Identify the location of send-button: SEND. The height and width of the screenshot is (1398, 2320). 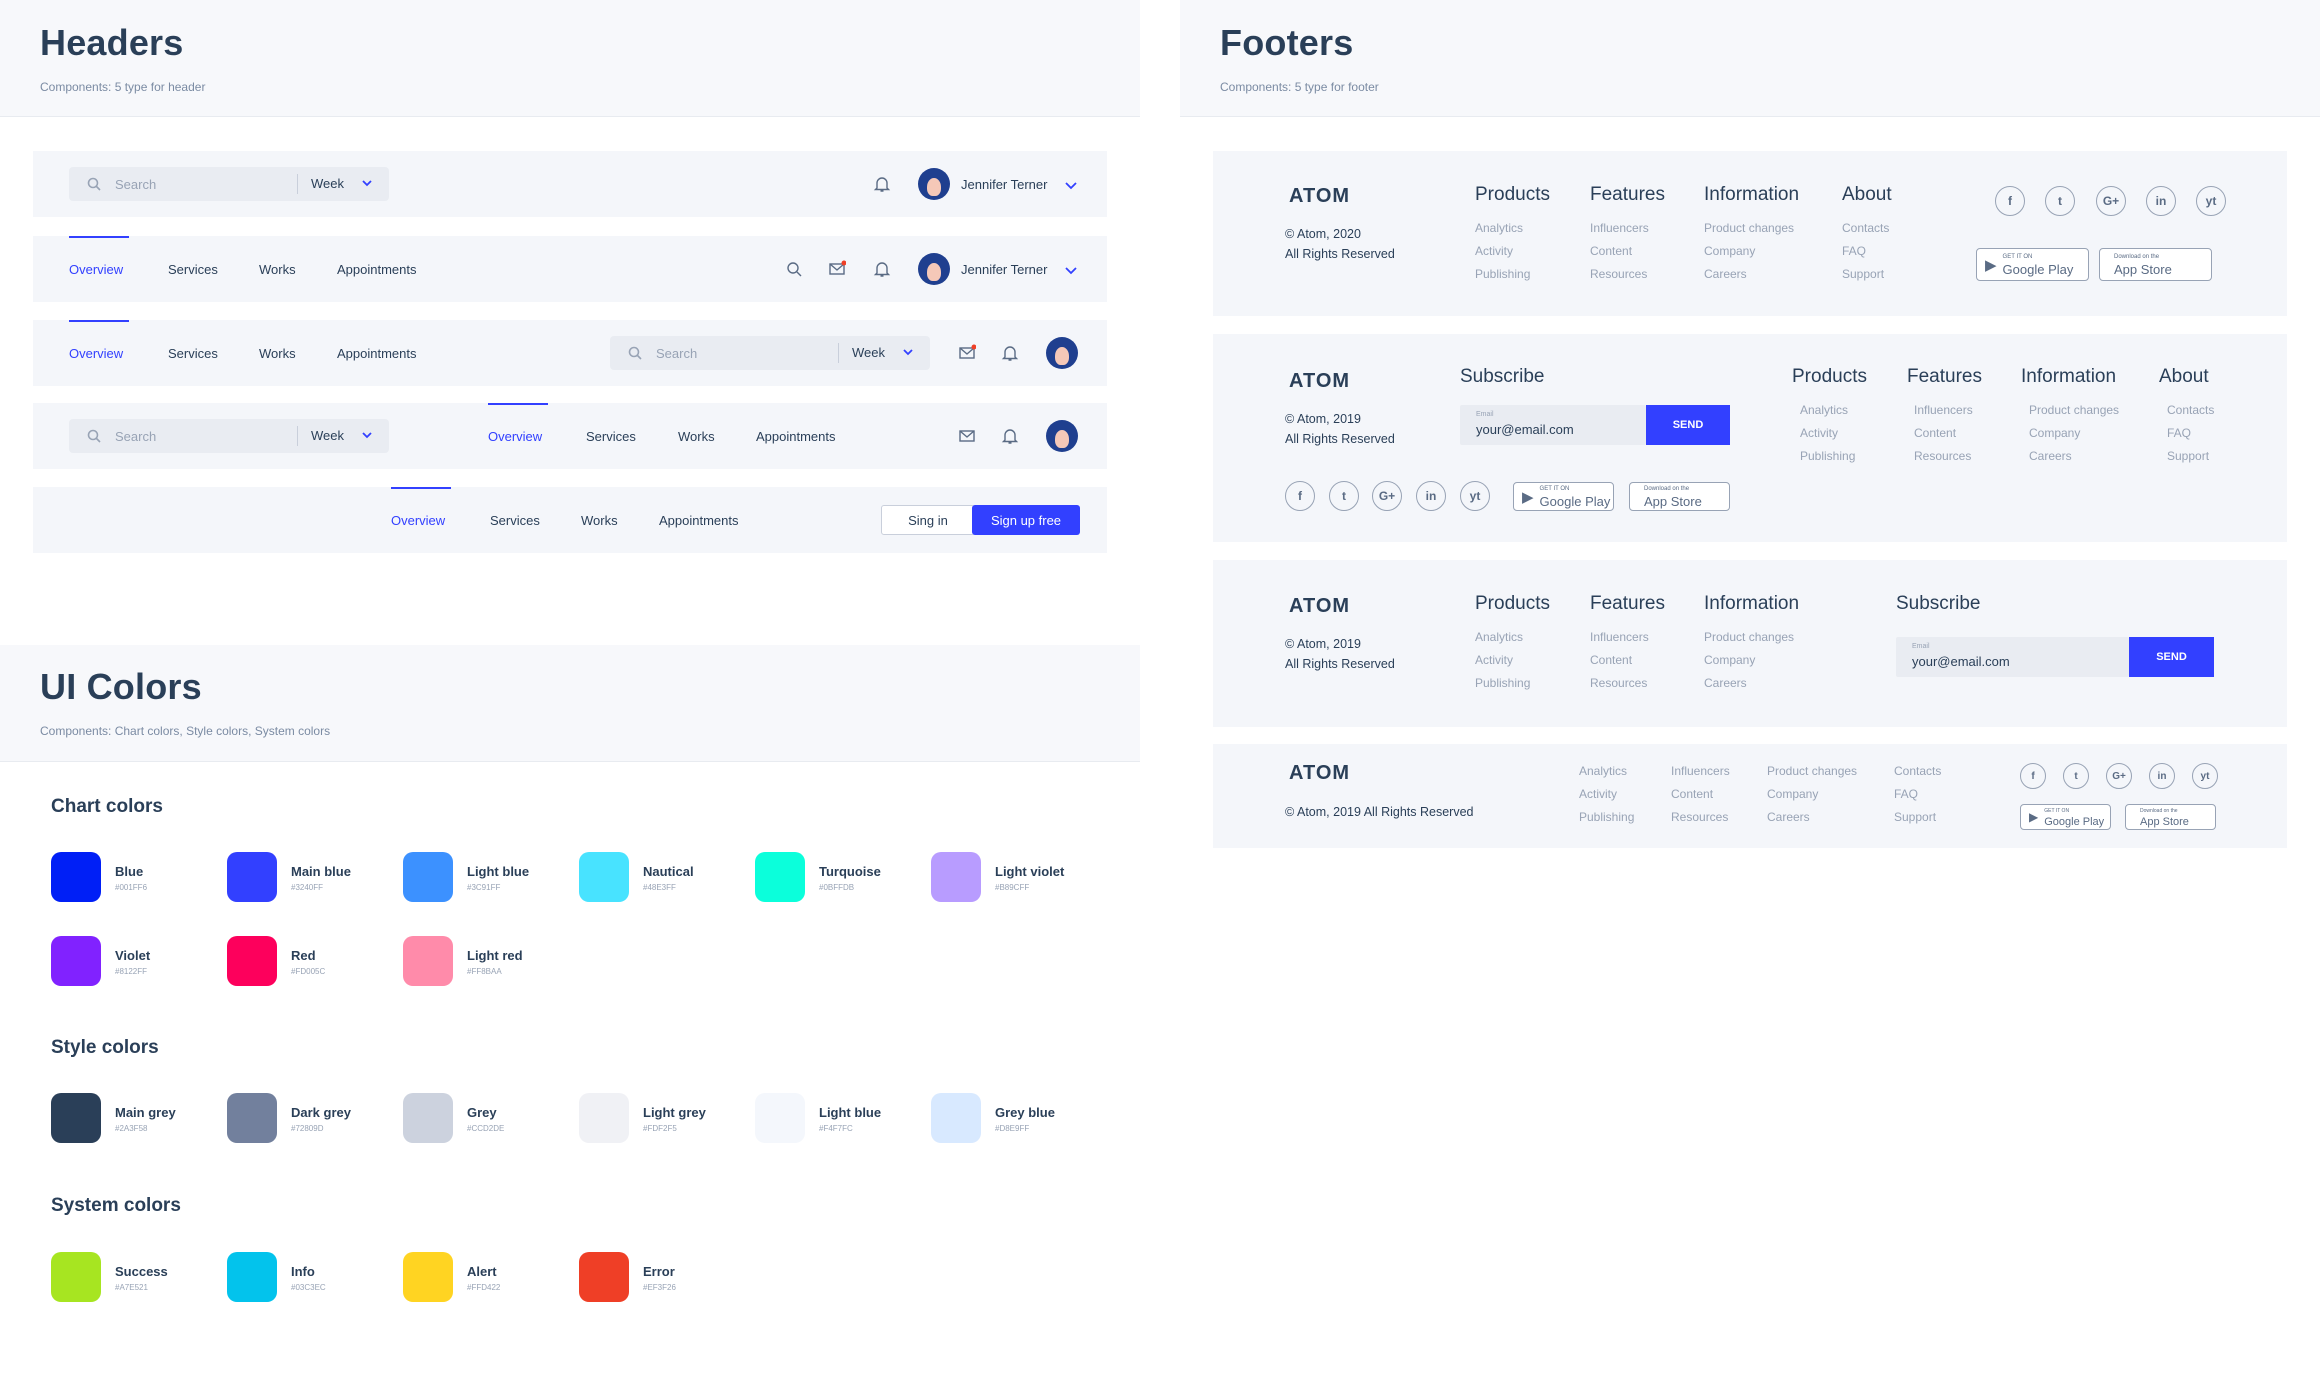
(1688, 425).